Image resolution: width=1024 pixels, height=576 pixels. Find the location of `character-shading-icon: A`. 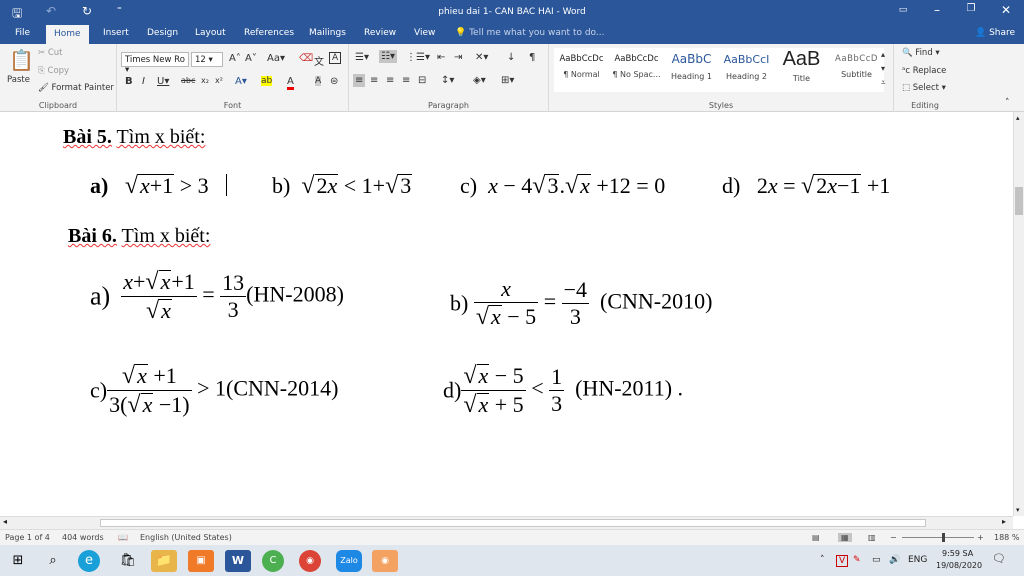

character-shading-icon: A is located at coordinates (318, 81).